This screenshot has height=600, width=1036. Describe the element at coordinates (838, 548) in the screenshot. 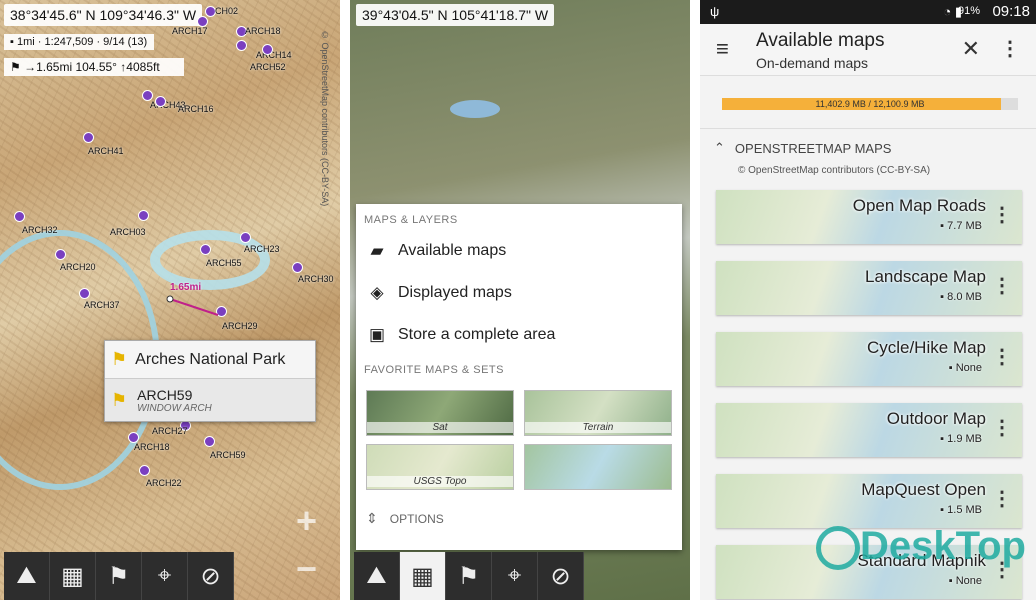

I see `watermark-logo-icon` at that location.